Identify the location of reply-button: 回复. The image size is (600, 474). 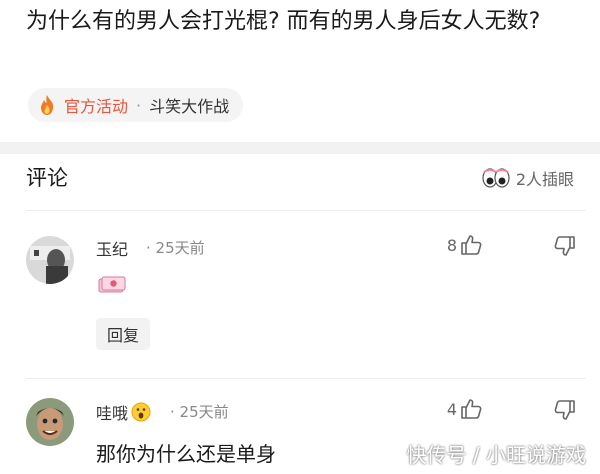
(123, 334).